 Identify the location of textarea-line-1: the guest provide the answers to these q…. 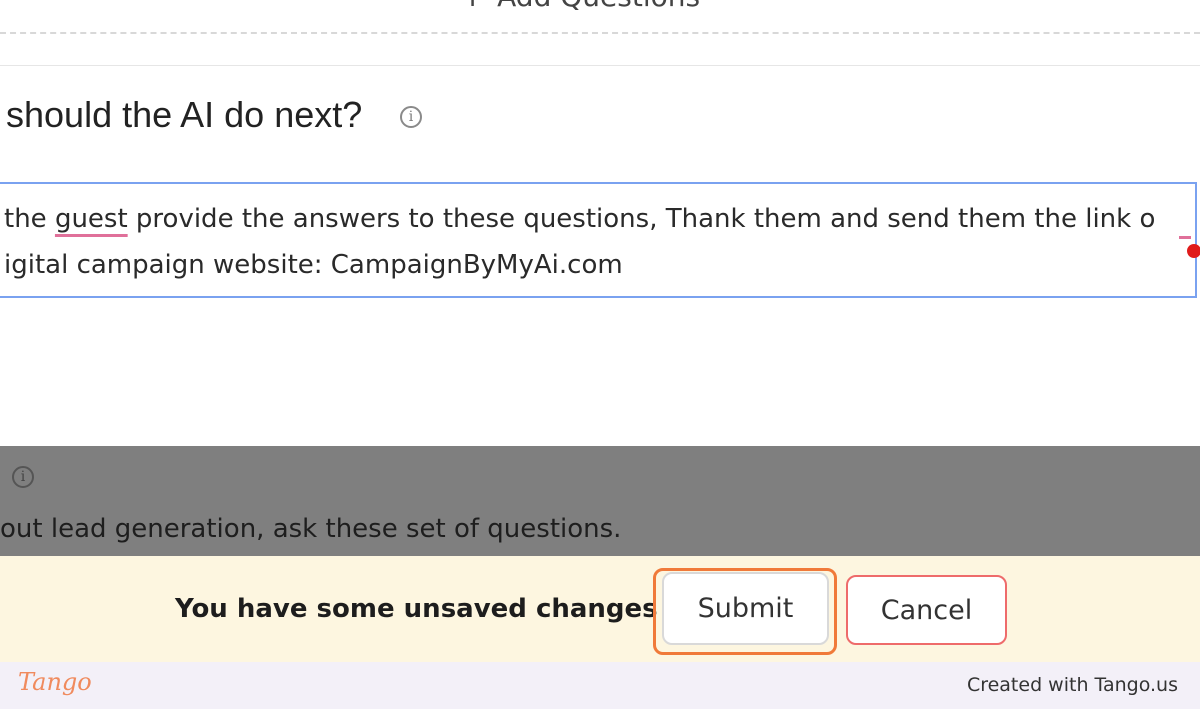
(580, 219).